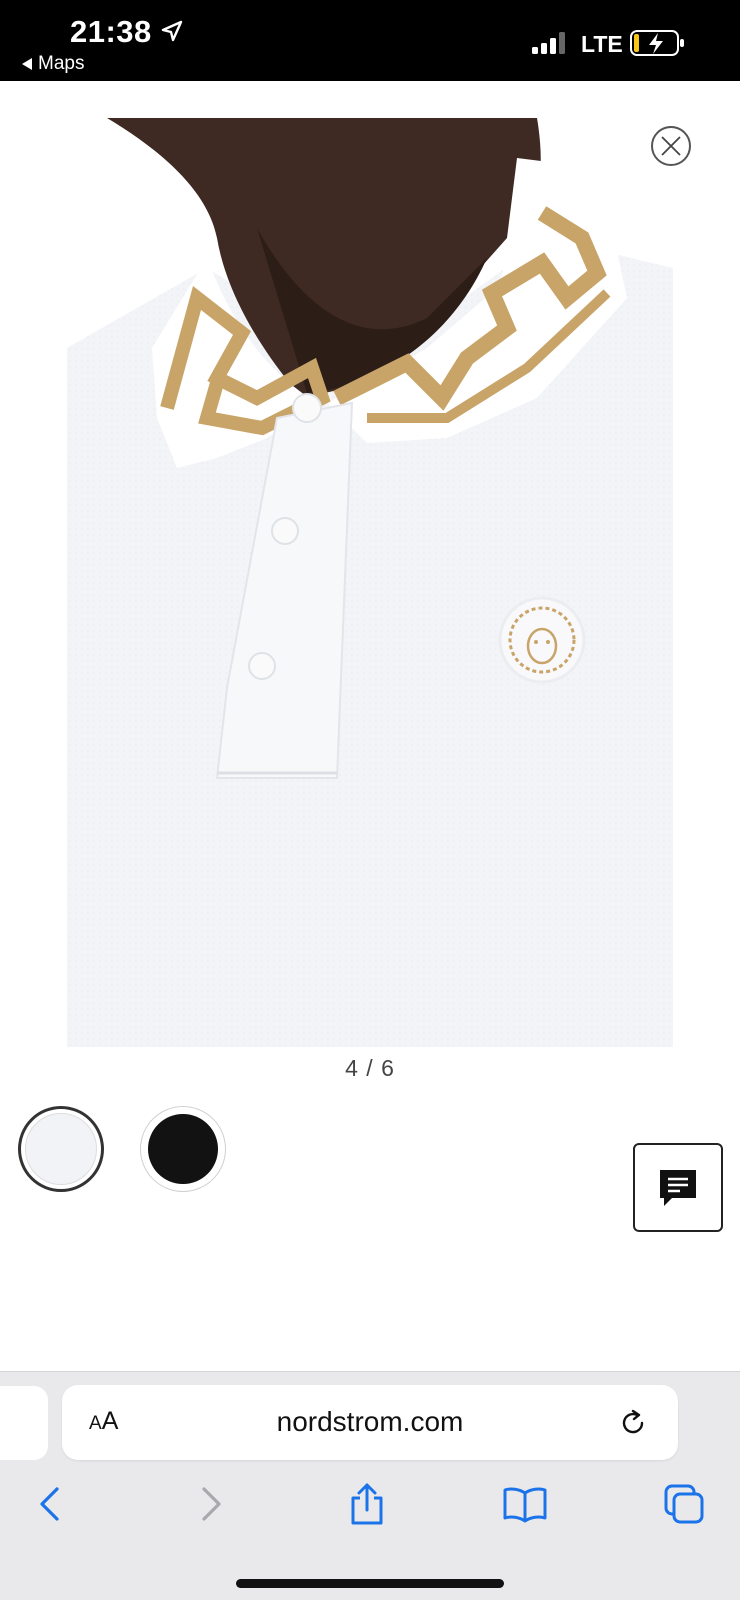 Image resolution: width=740 pixels, height=1600 pixels. I want to click on reload-icon, so click(633, 1423).